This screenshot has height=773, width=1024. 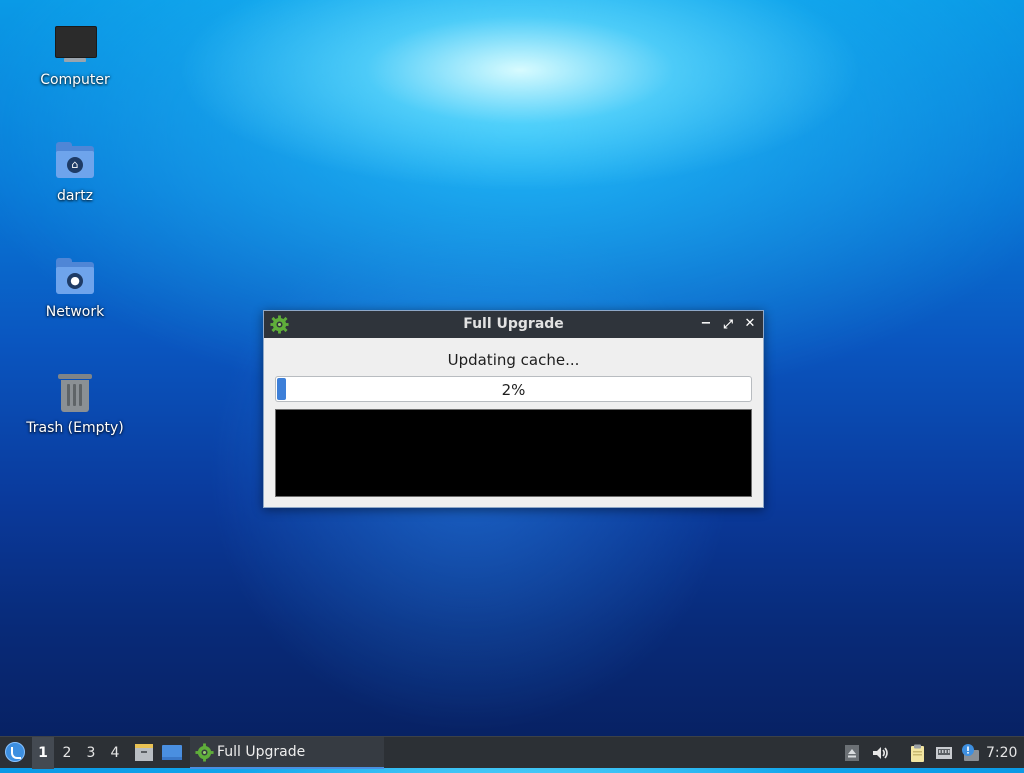 I want to click on desktop-icon-label: Computer, so click(x=75, y=80).